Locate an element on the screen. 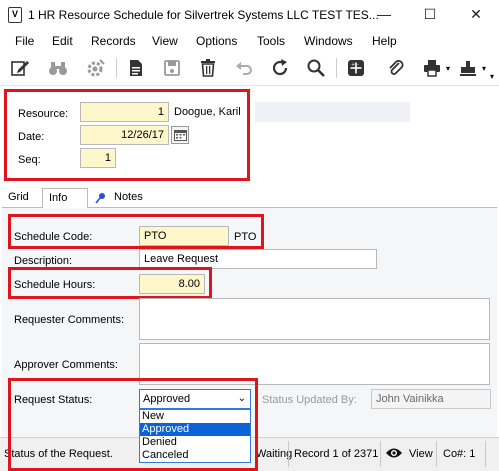 Image resolution: width=499 pixels, height=471 pixels. schedule-hours-highlight-box is located at coordinates (110, 283).